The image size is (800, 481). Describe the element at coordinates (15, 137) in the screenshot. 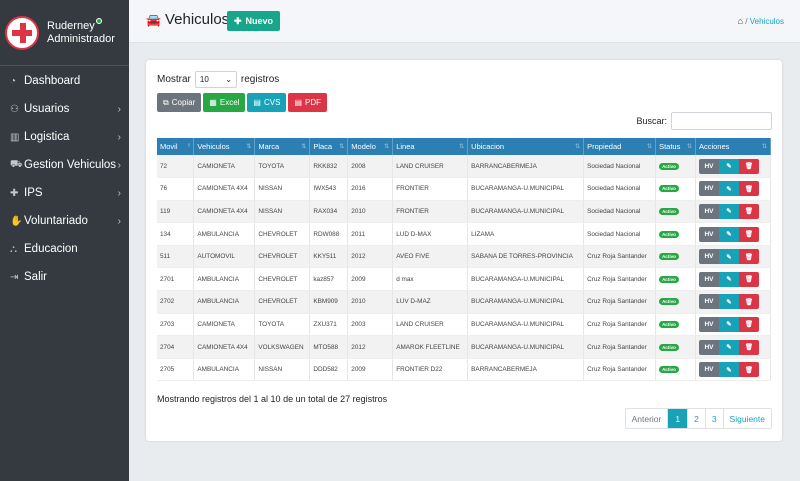

I see `chart-icon: ▥` at that location.